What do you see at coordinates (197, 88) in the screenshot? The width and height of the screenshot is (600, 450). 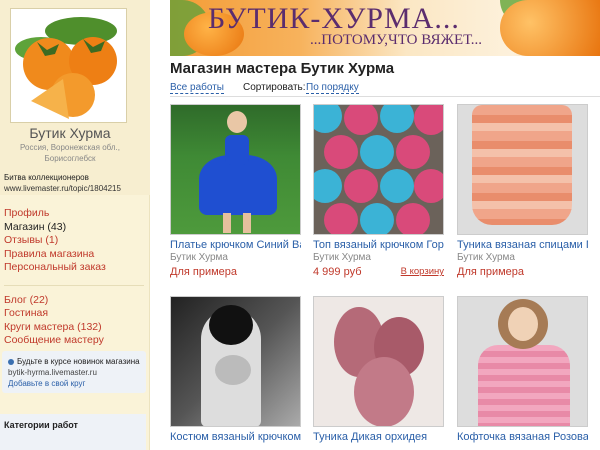 I see `all-works-link: Все работы` at bounding box center [197, 88].